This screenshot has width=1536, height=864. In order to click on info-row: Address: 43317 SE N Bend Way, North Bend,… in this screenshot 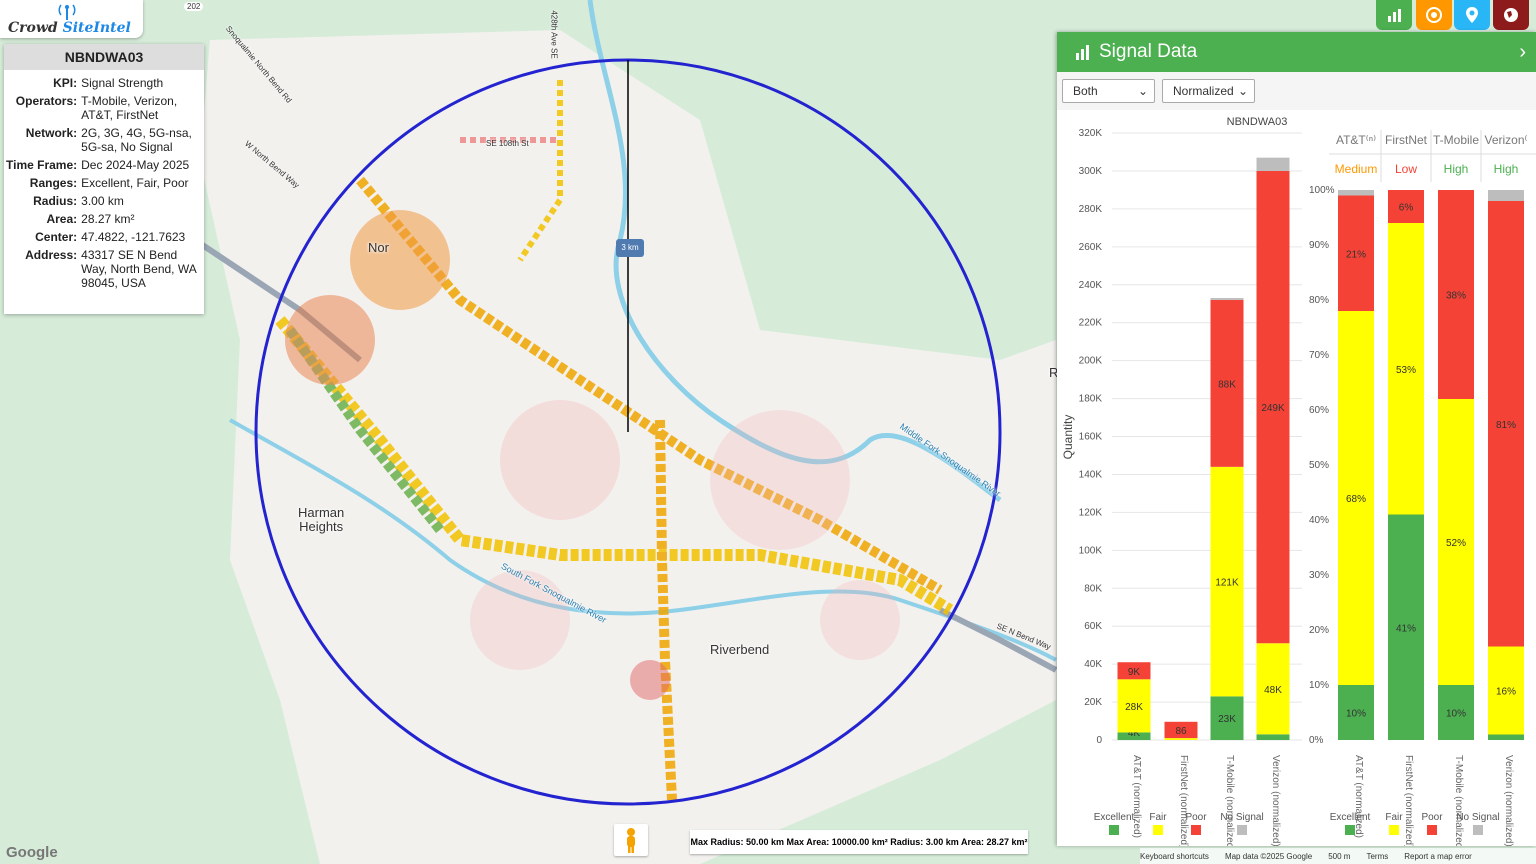, I will do `click(104, 269)`.